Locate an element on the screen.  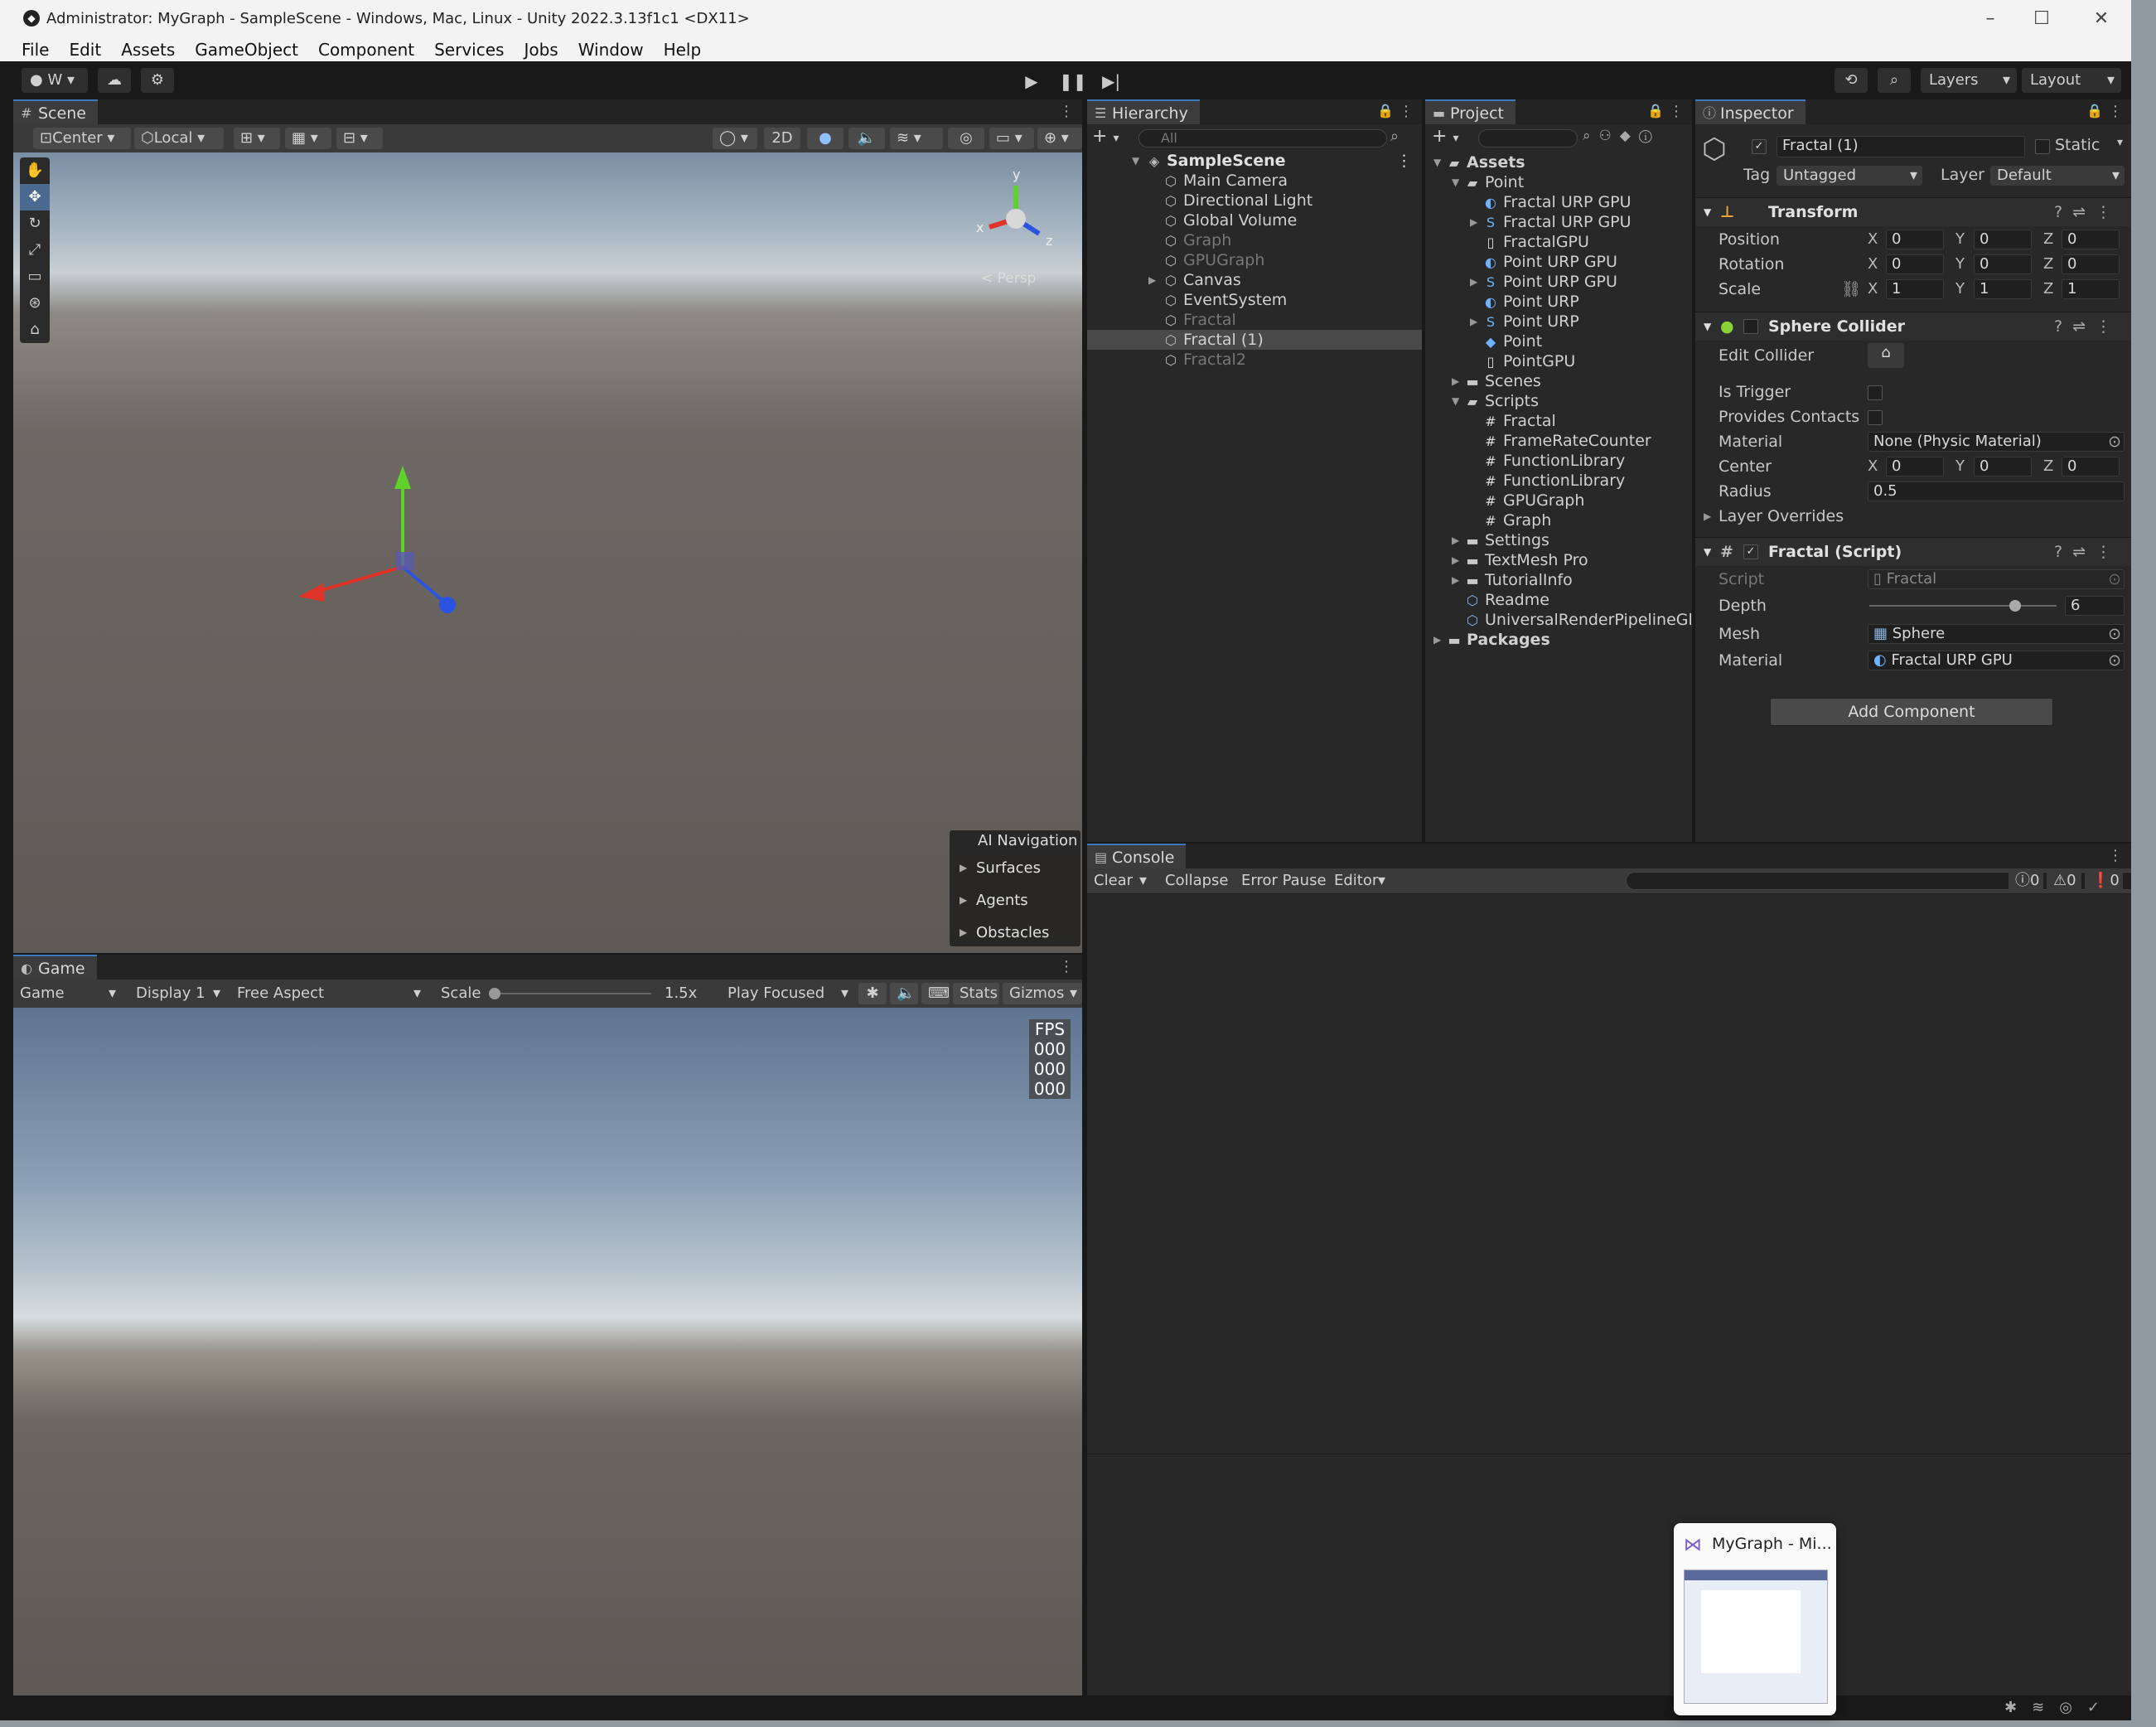
effects-button: ≋ ▾ is located at coordinates (916, 138).